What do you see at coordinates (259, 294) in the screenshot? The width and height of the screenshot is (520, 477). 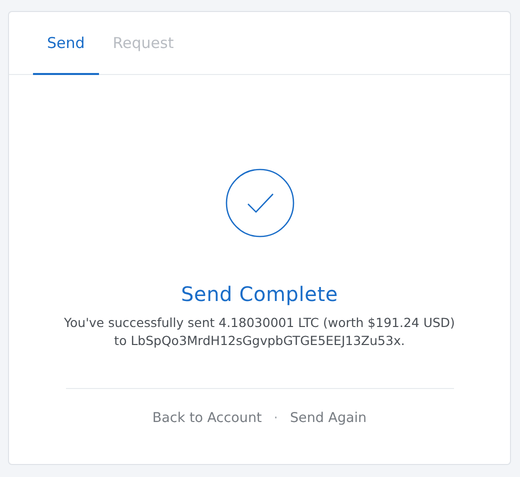 I see `status-title: Send Complete` at bounding box center [259, 294].